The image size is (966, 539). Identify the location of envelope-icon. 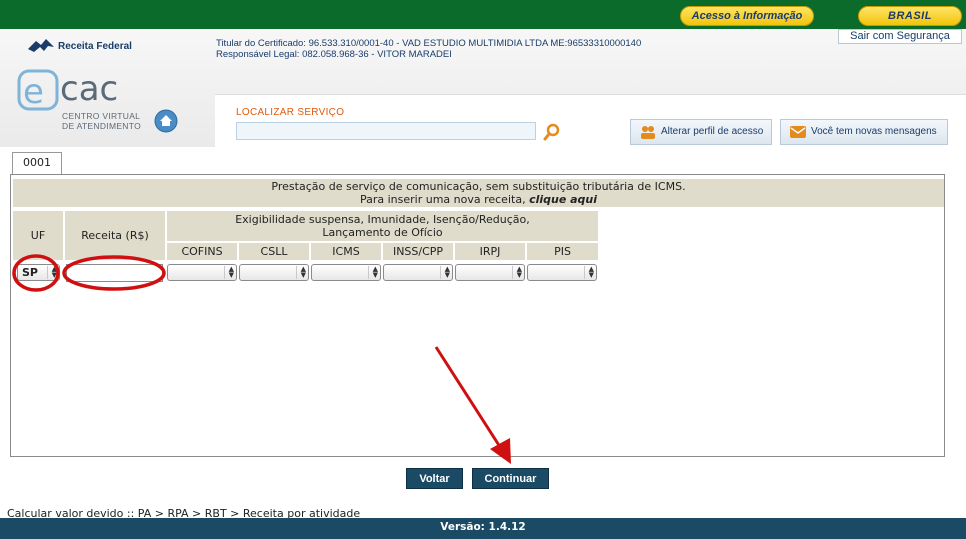
(798, 132).